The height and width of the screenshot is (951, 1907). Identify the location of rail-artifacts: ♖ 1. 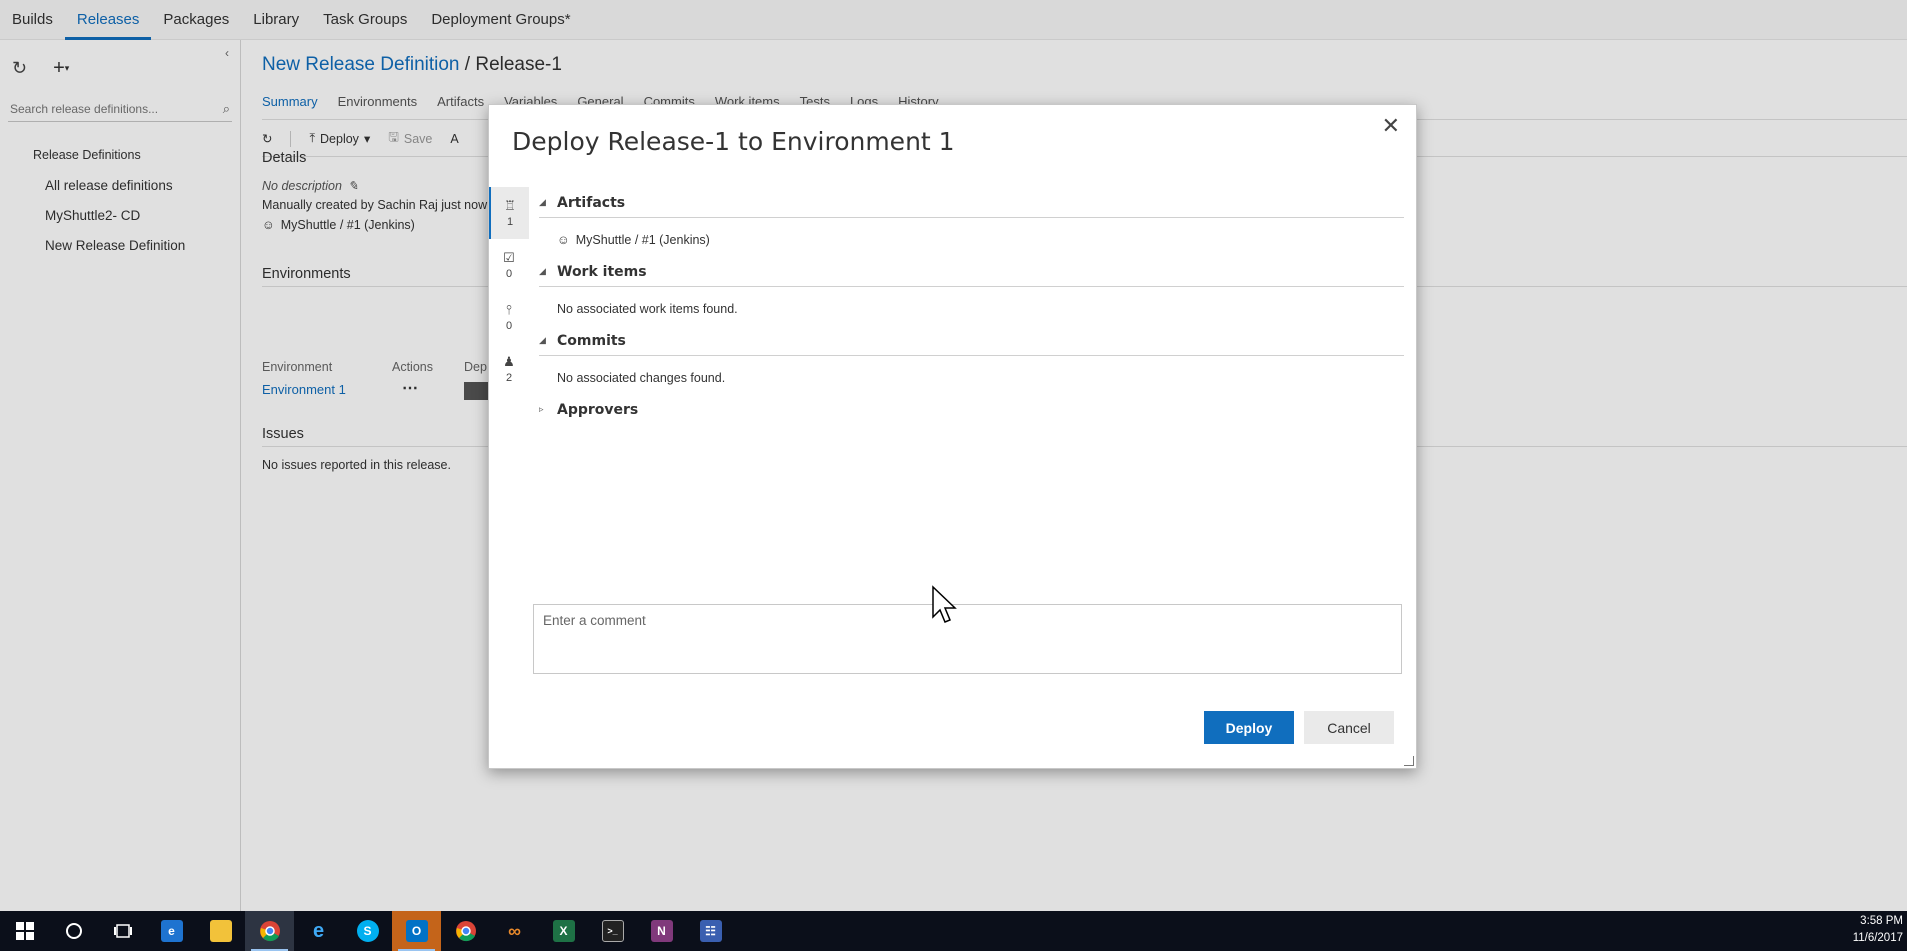
(509, 213).